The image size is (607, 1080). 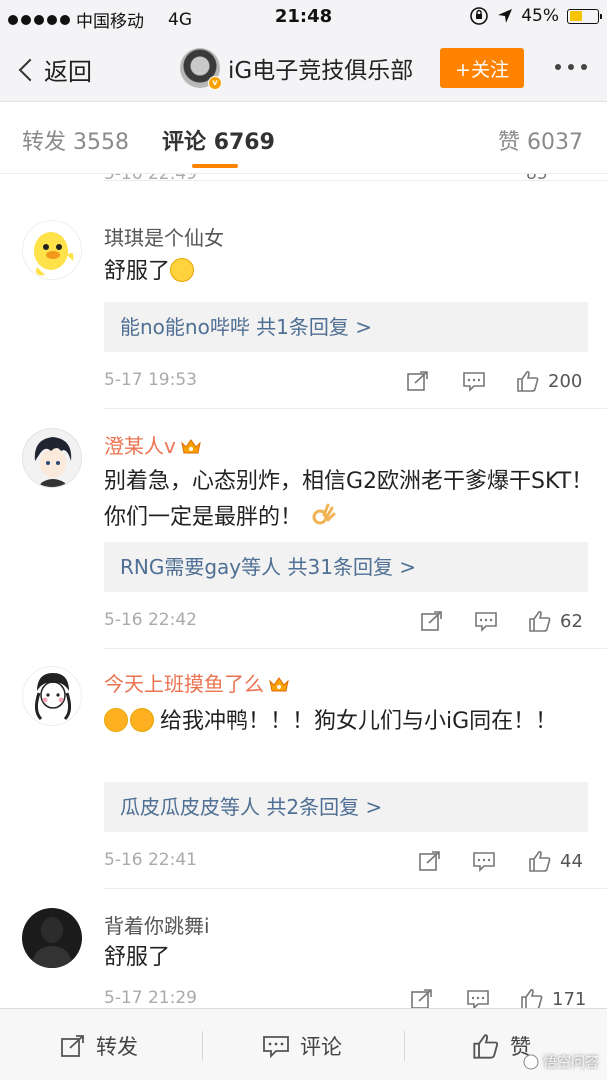 What do you see at coordinates (150, 380) in the screenshot?
I see `comment-date: 5-17 19:53` at bounding box center [150, 380].